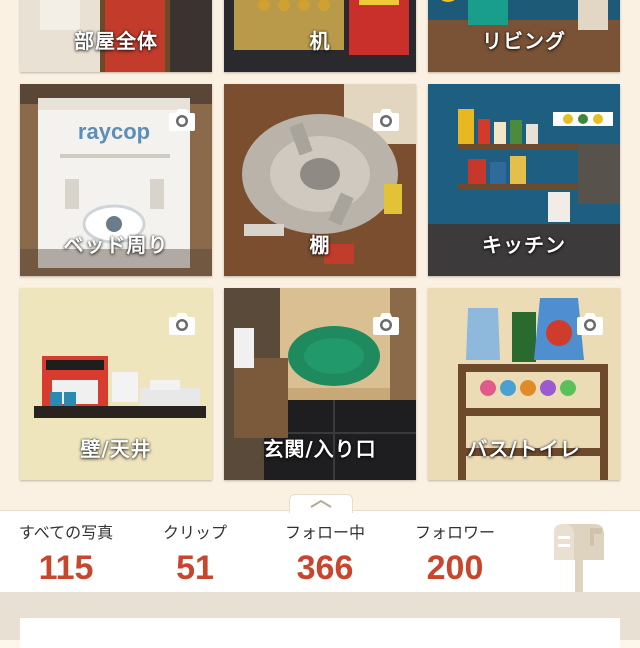  Describe the element at coordinates (524, 41) in the screenshot. I see `room-label: リビング` at that location.